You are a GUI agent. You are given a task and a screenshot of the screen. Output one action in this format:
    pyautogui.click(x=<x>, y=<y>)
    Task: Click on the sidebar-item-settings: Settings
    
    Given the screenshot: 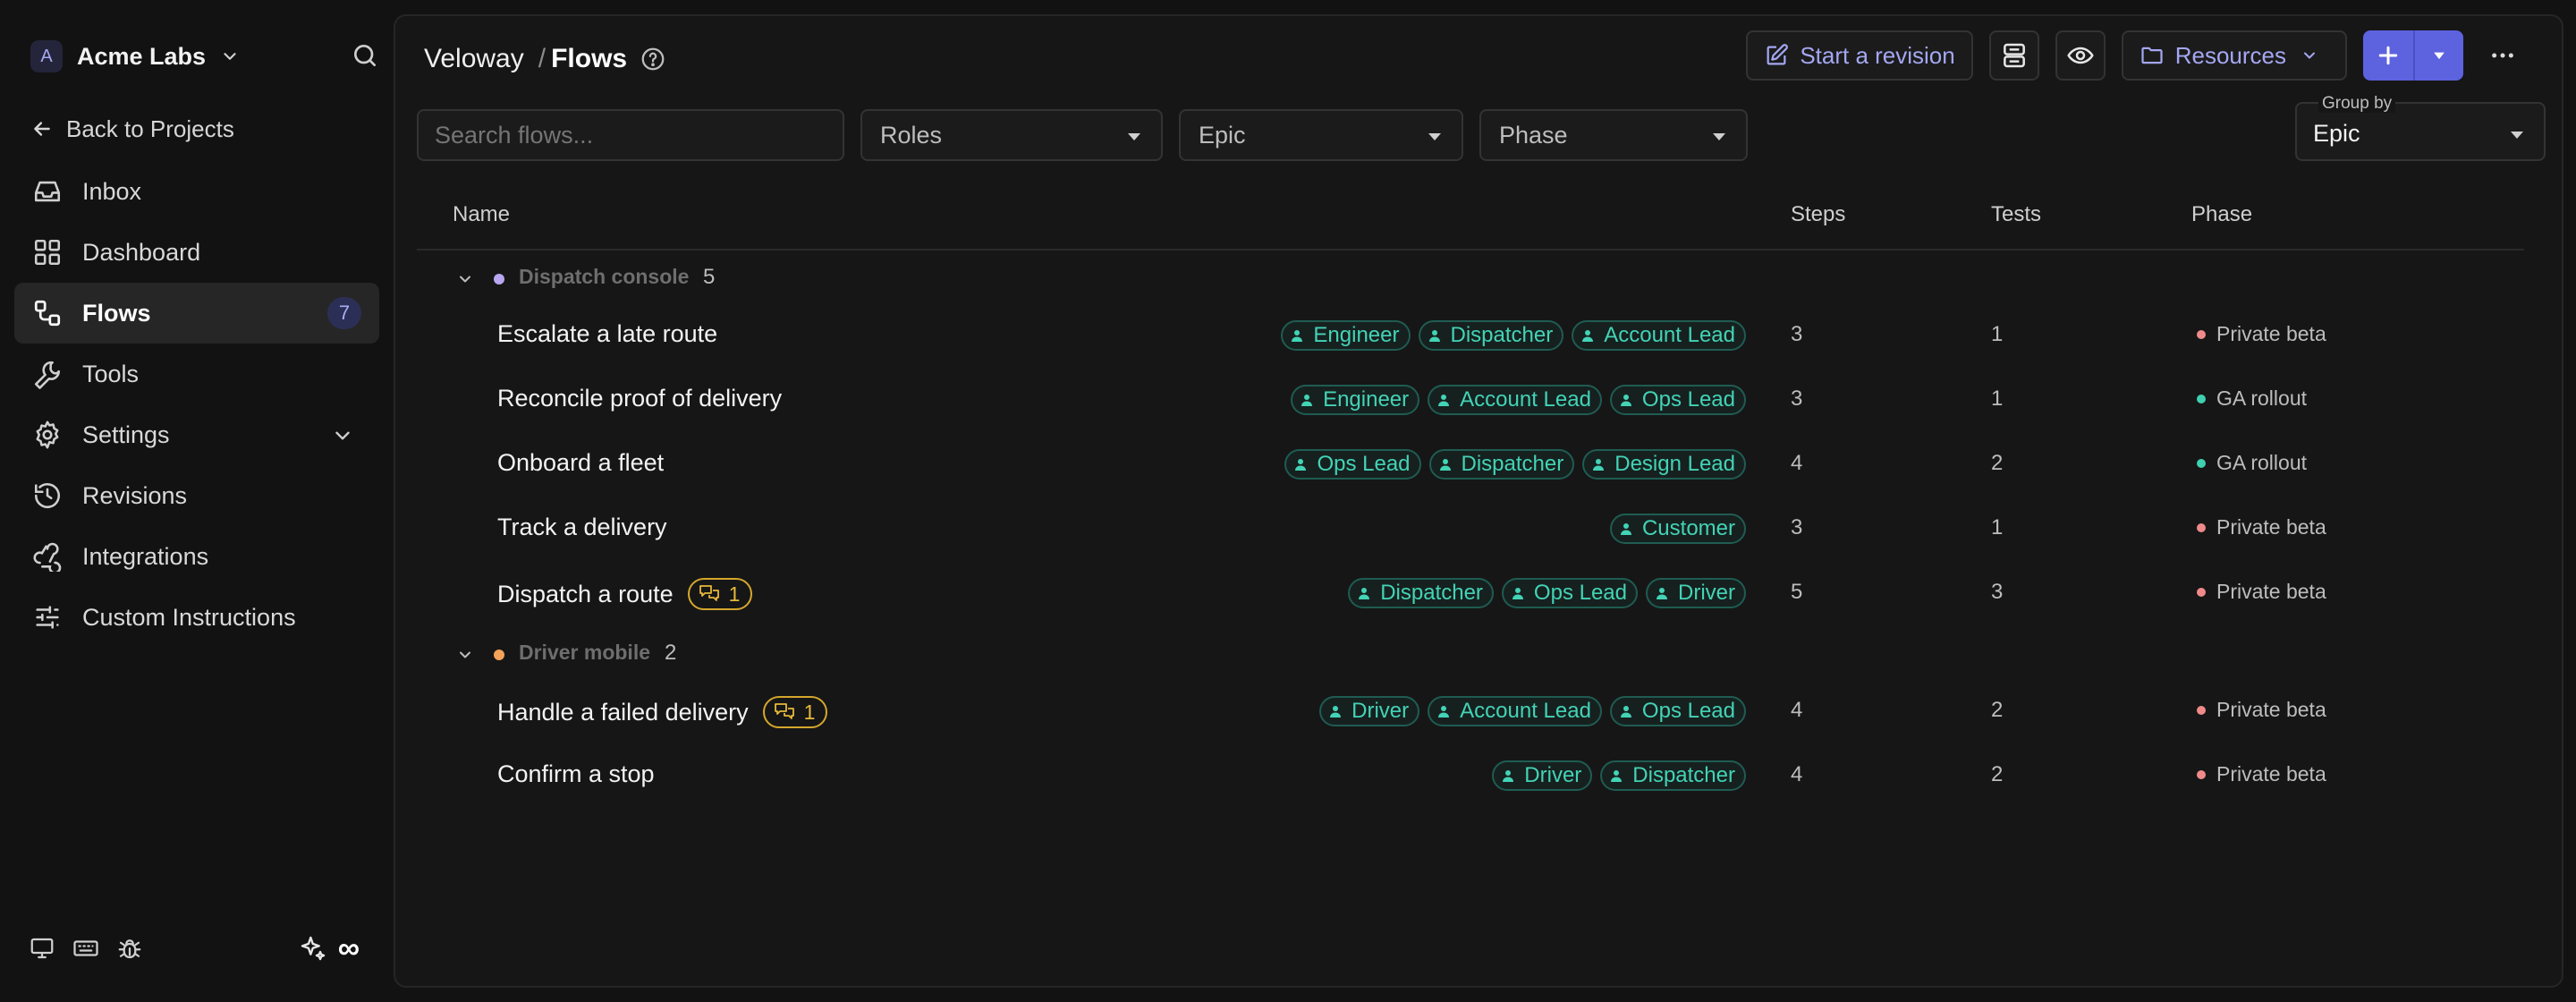 What is the action you would take?
    pyautogui.click(x=196, y=434)
    